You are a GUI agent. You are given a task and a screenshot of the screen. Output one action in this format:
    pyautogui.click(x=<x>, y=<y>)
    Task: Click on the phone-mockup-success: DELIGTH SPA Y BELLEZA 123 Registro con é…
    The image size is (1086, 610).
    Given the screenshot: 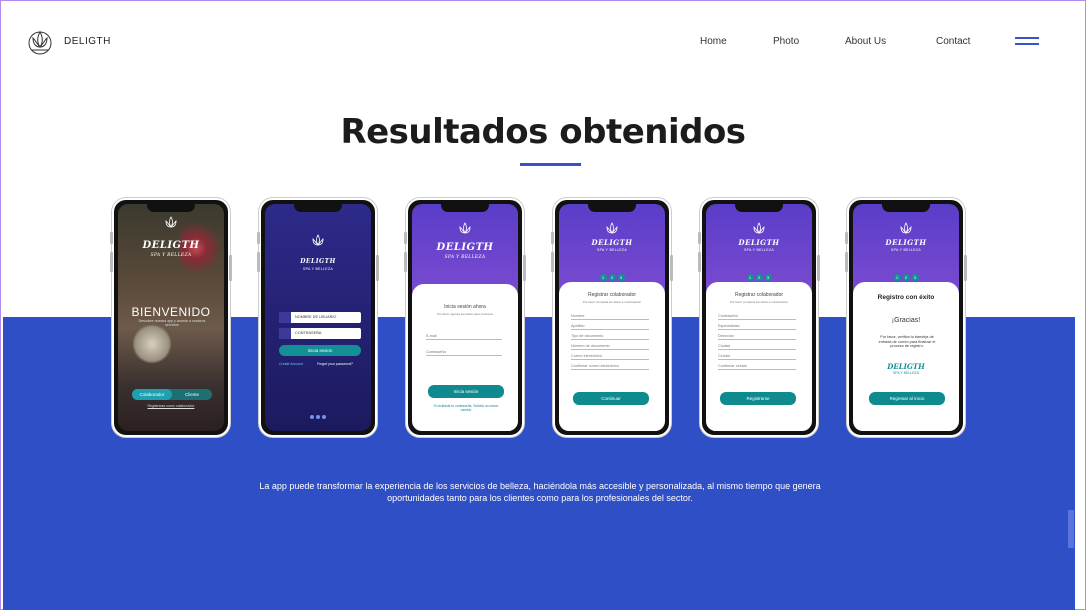 What is the action you would take?
    pyautogui.click(x=906, y=317)
    